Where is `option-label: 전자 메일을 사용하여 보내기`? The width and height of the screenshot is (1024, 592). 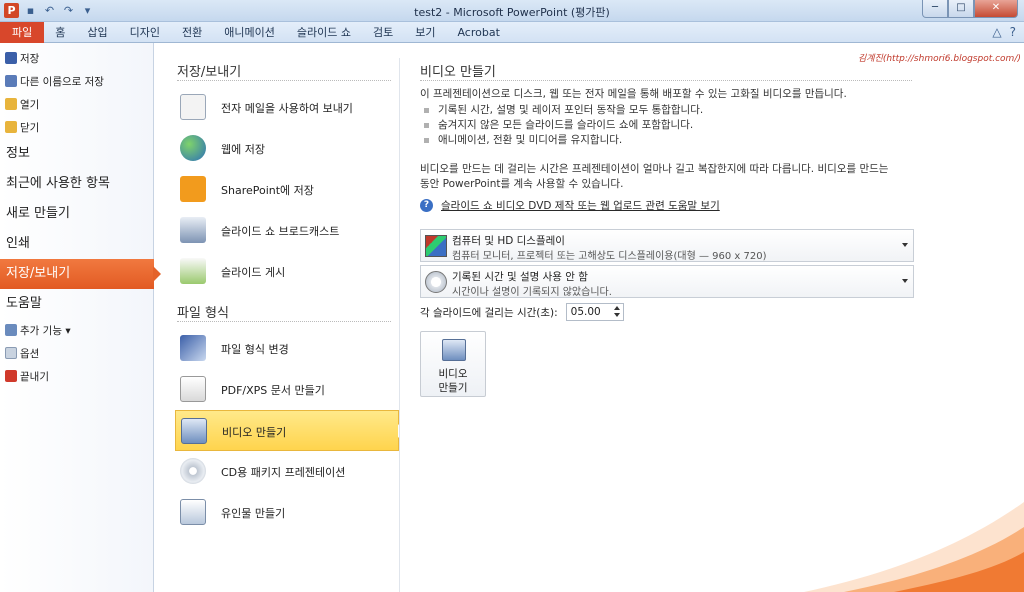 option-label: 전자 메일을 사용하여 보내기 is located at coordinates (287, 108).